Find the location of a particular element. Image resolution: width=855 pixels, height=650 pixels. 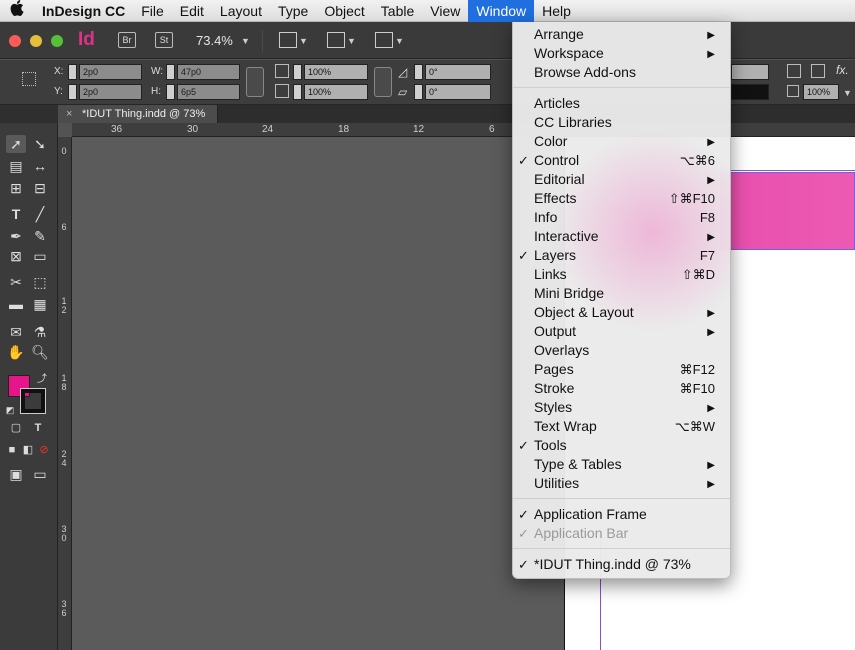

menu-help: Help is located at coordinates (556, 11).